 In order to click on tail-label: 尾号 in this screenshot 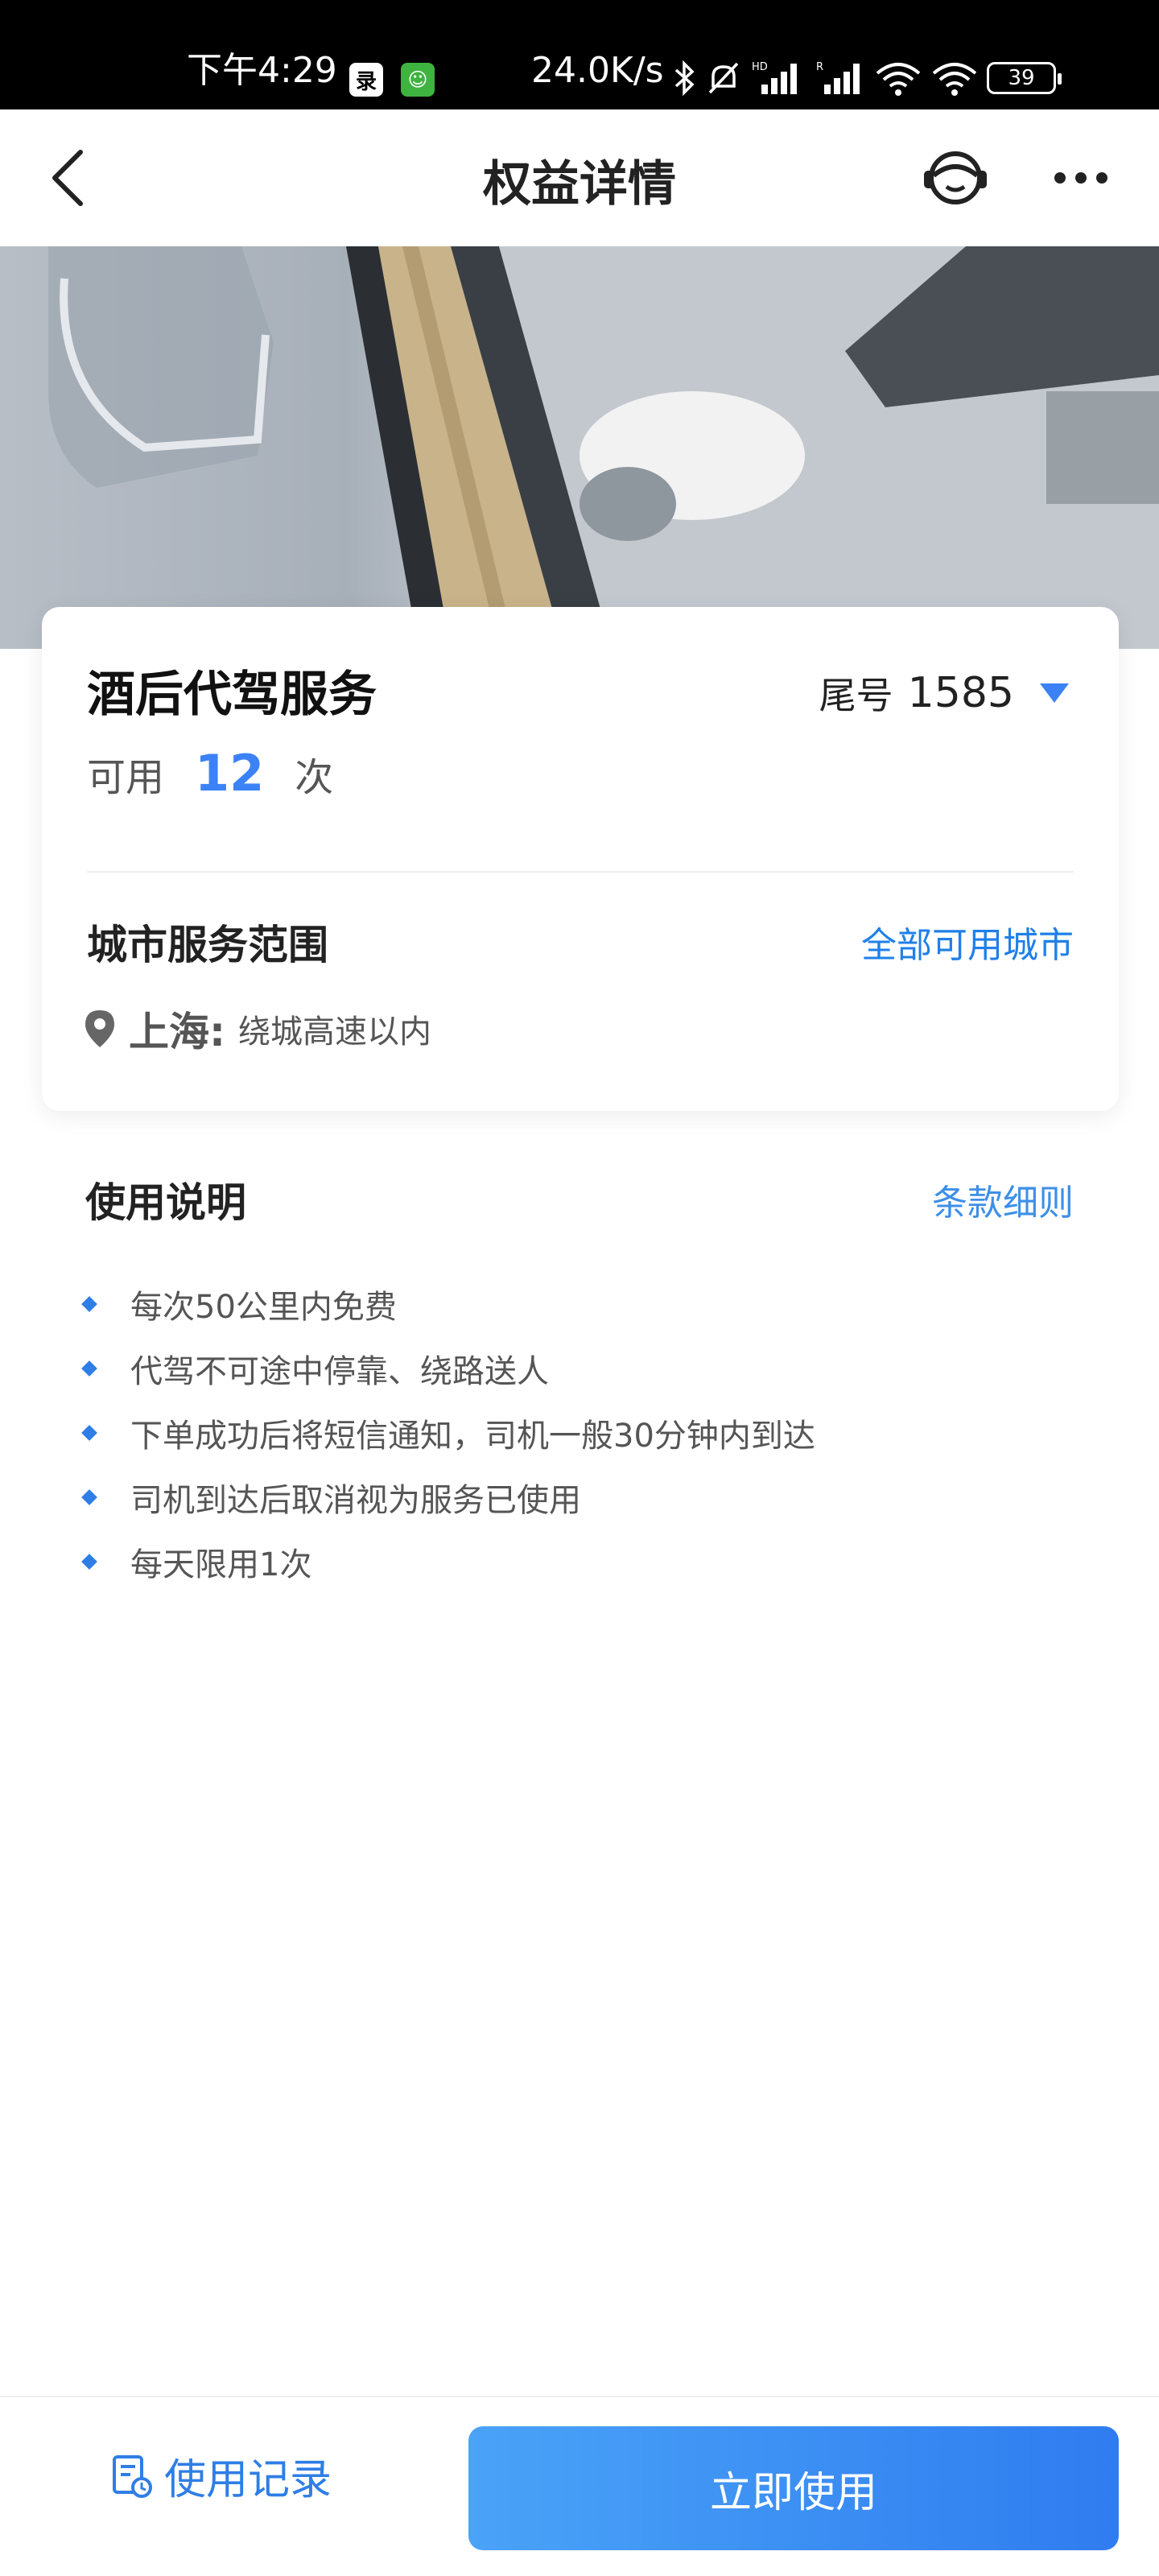, I will do `click(856, 695)`.